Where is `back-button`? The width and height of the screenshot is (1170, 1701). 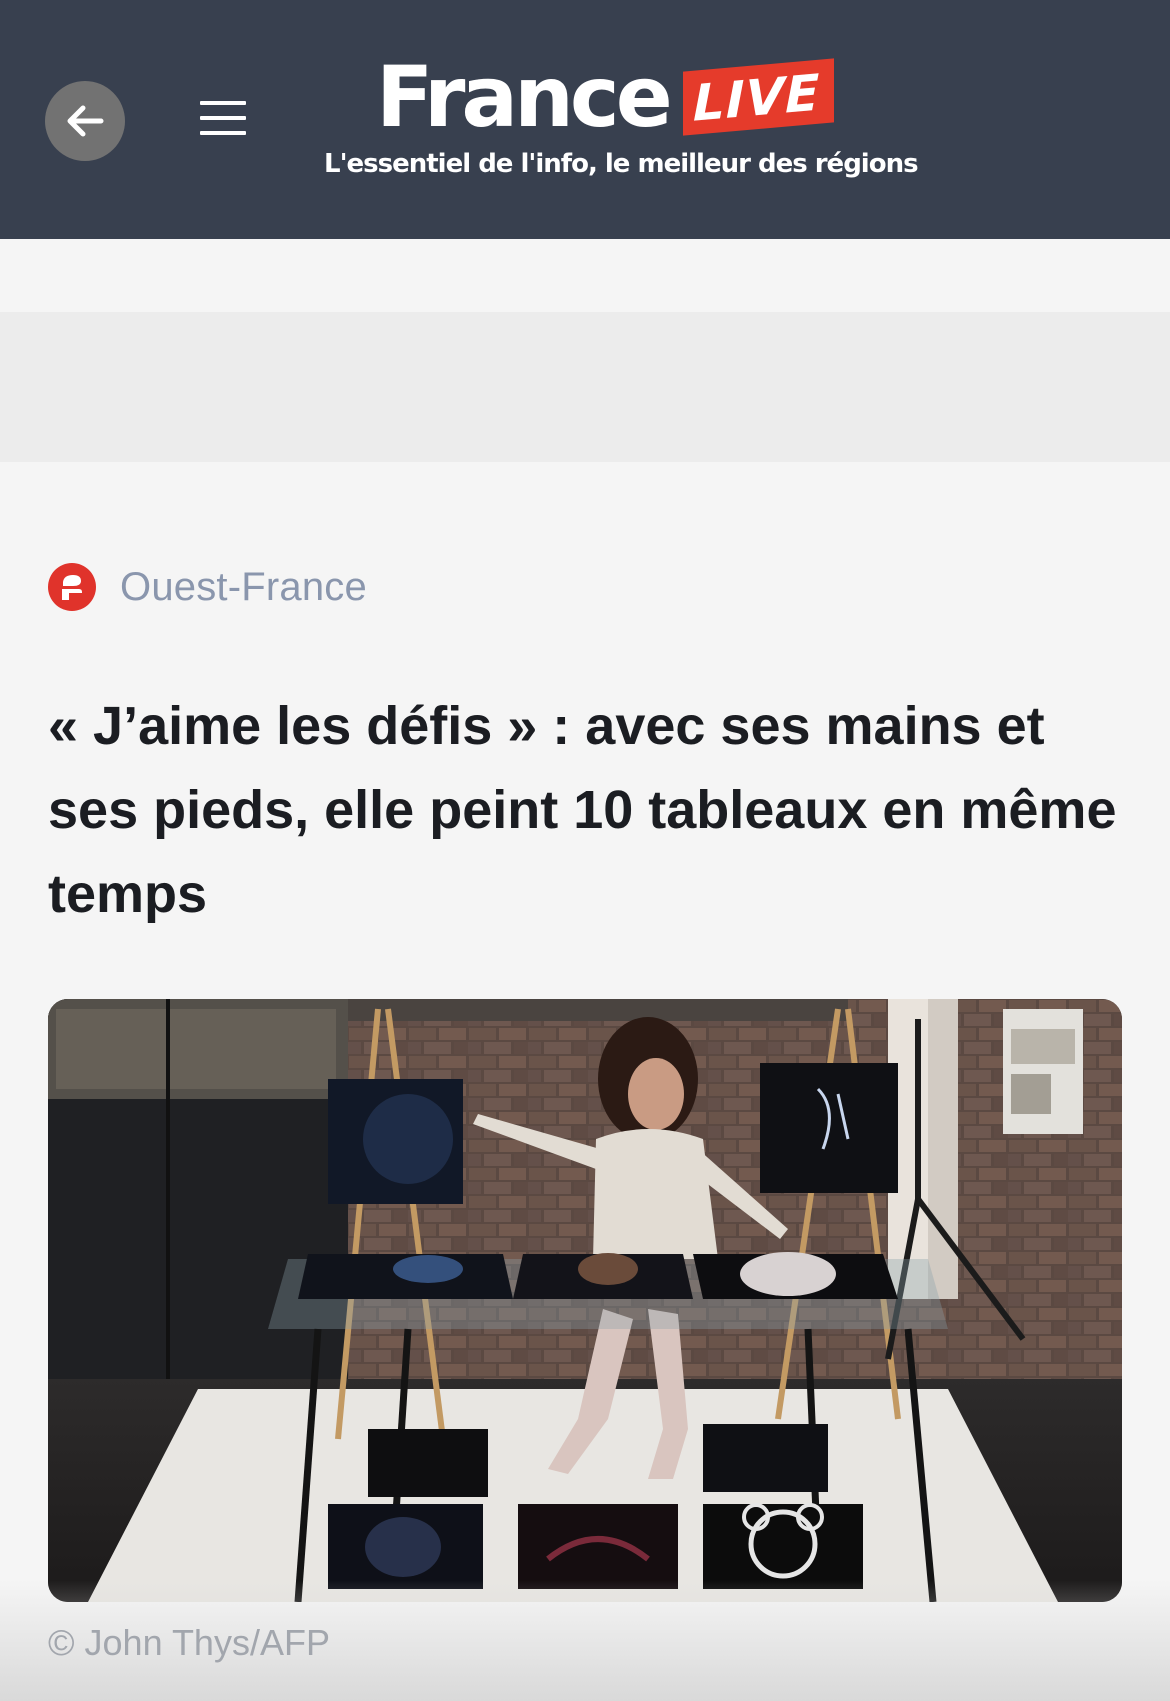
back-button is located at coordinates (85, 121).